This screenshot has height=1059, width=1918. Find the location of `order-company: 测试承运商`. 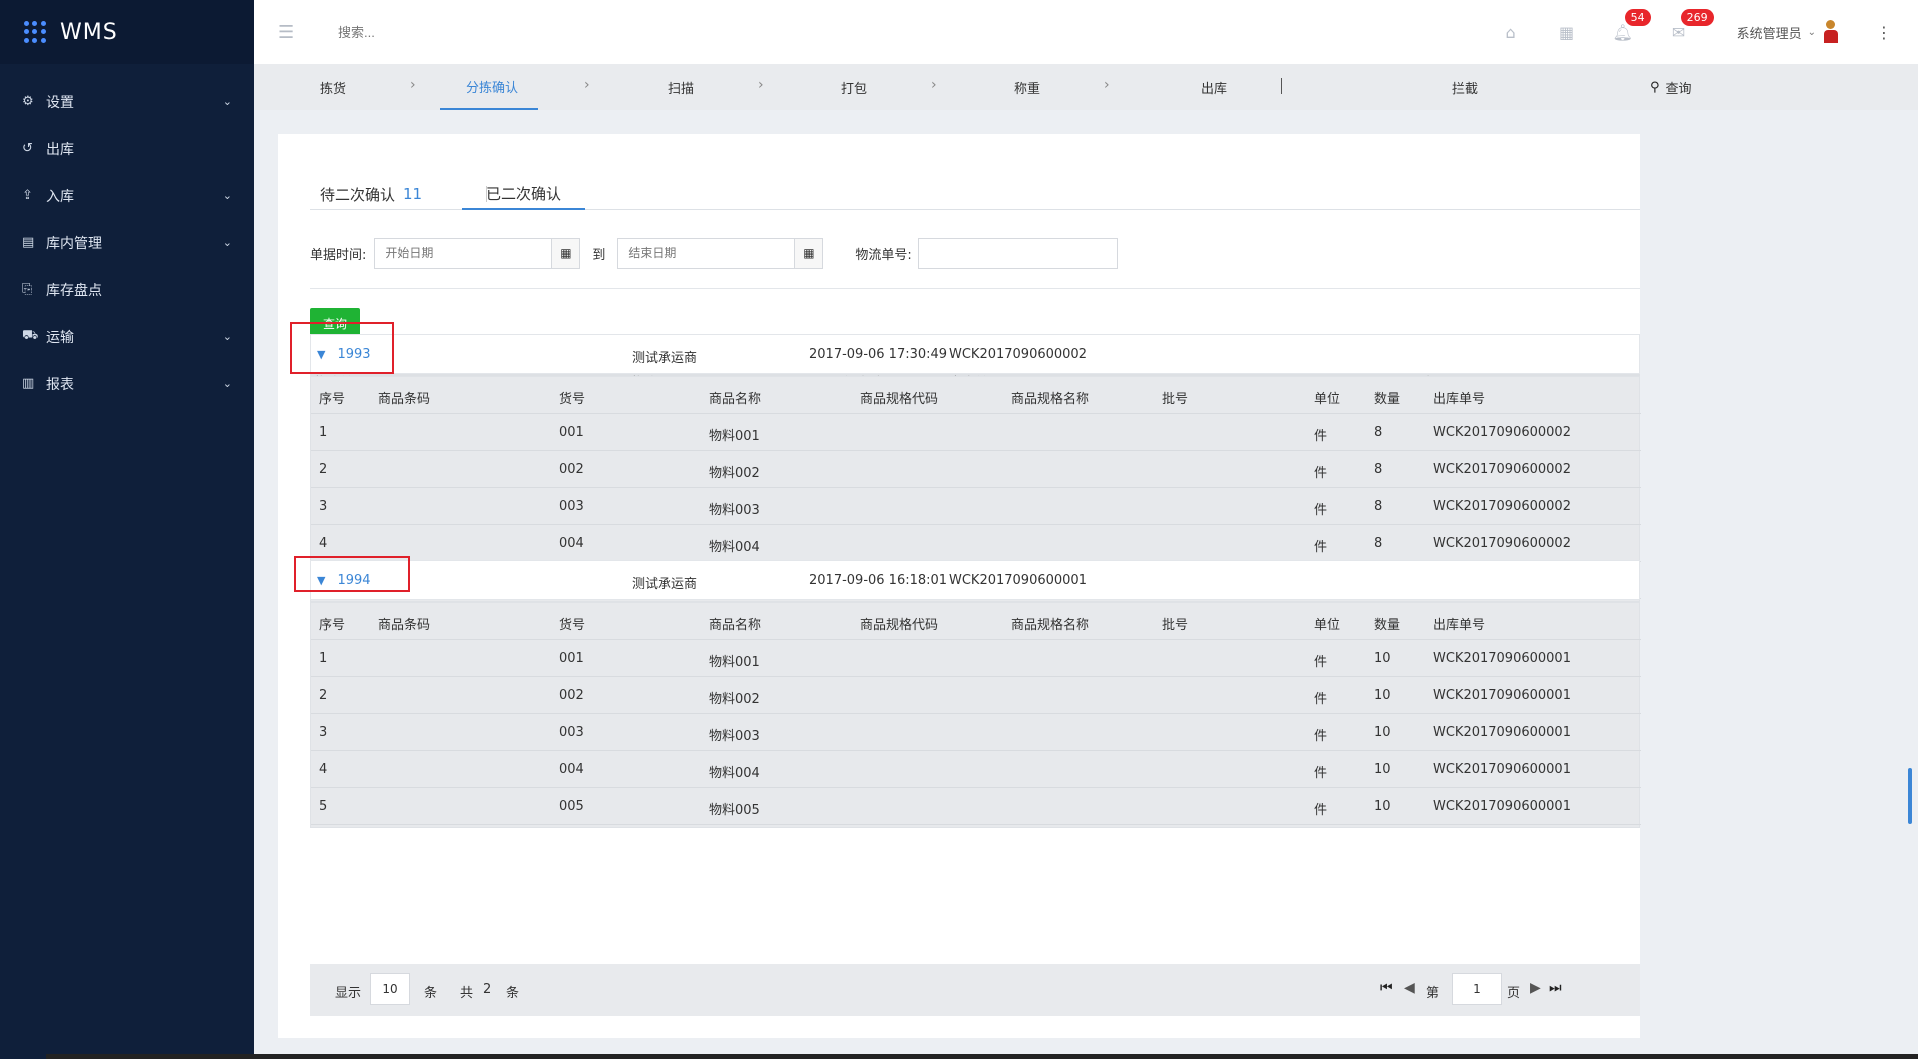

order-company: 测试承运商 is located at coordinates (665, 584).